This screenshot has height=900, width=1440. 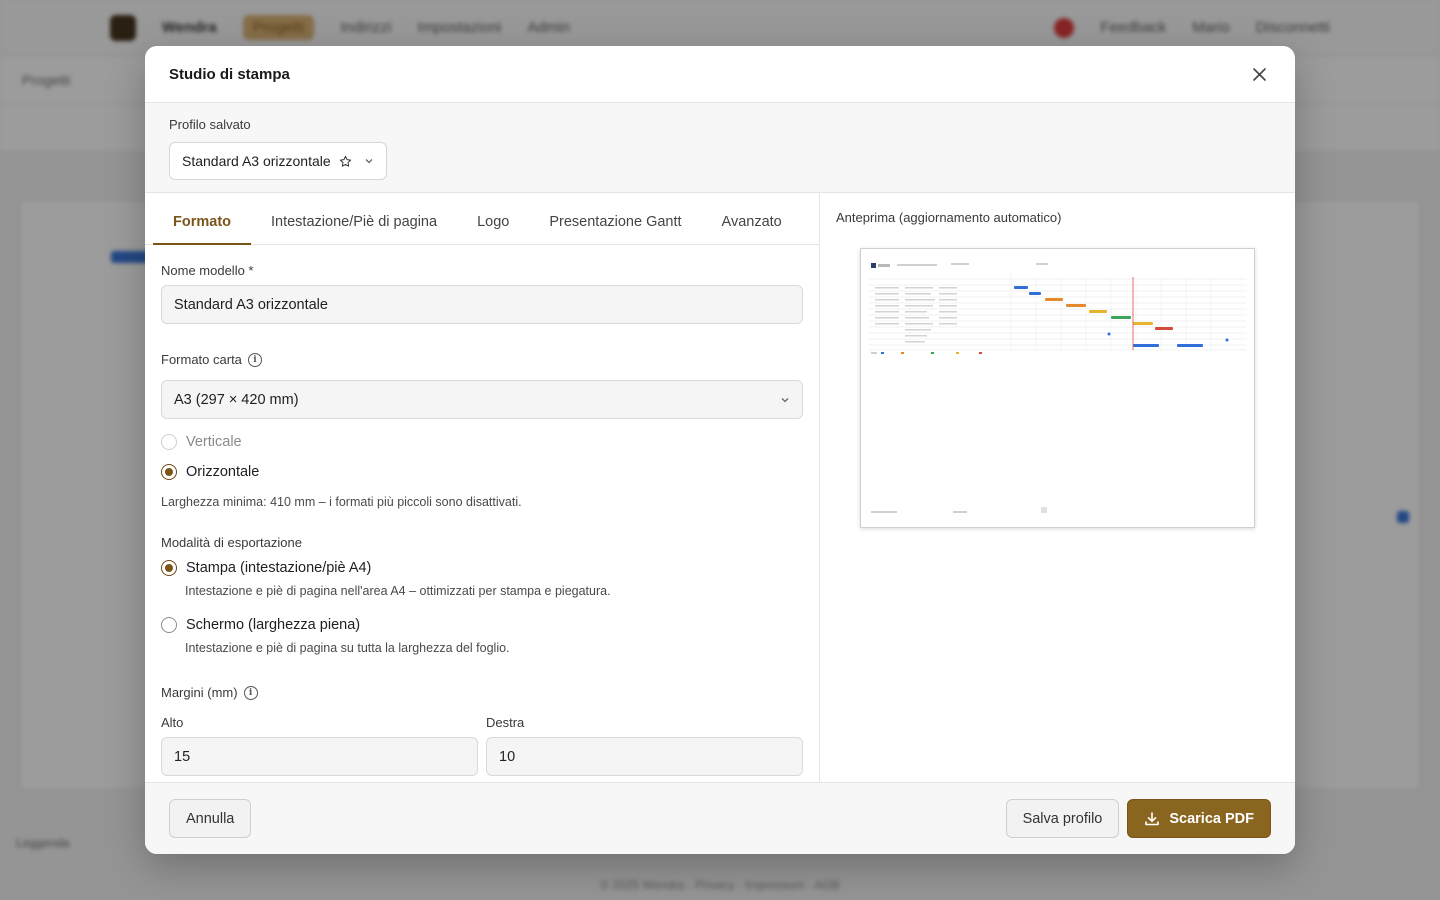 What do you see at coordinates (482, 472) in the screenshot?
I see `orientation-landscape-option: Orizzontale` at bounding box center [482, 472].